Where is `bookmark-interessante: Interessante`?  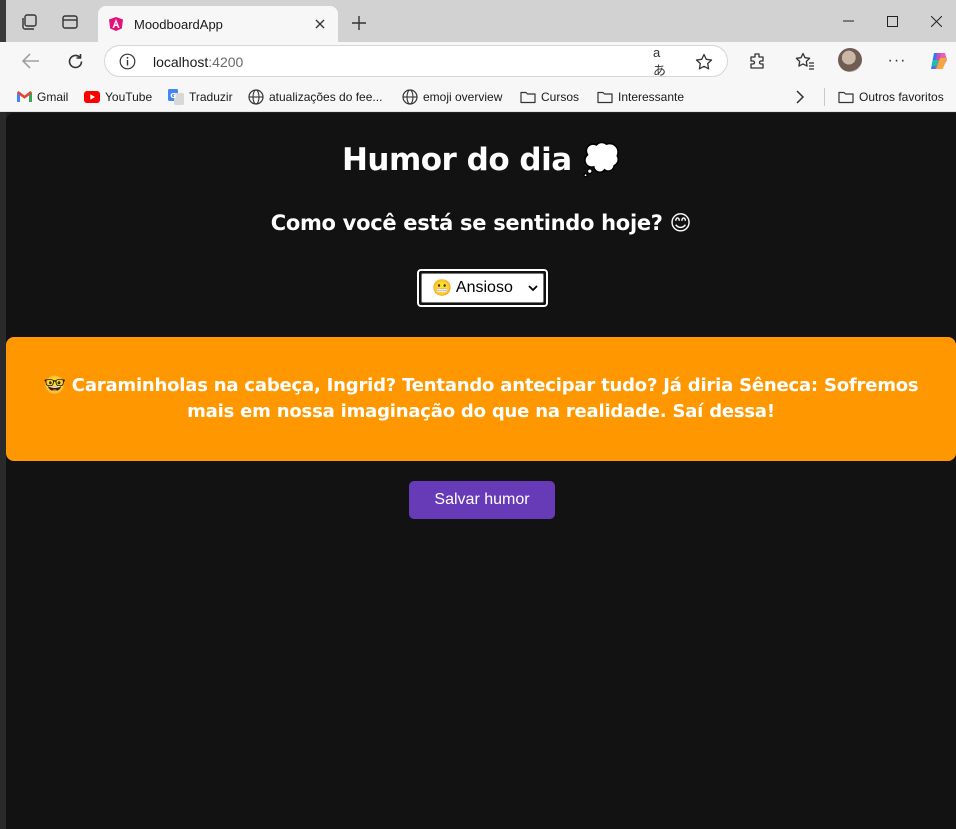 bookmark-interessante: Interessante is located at coordinates (640, 97).